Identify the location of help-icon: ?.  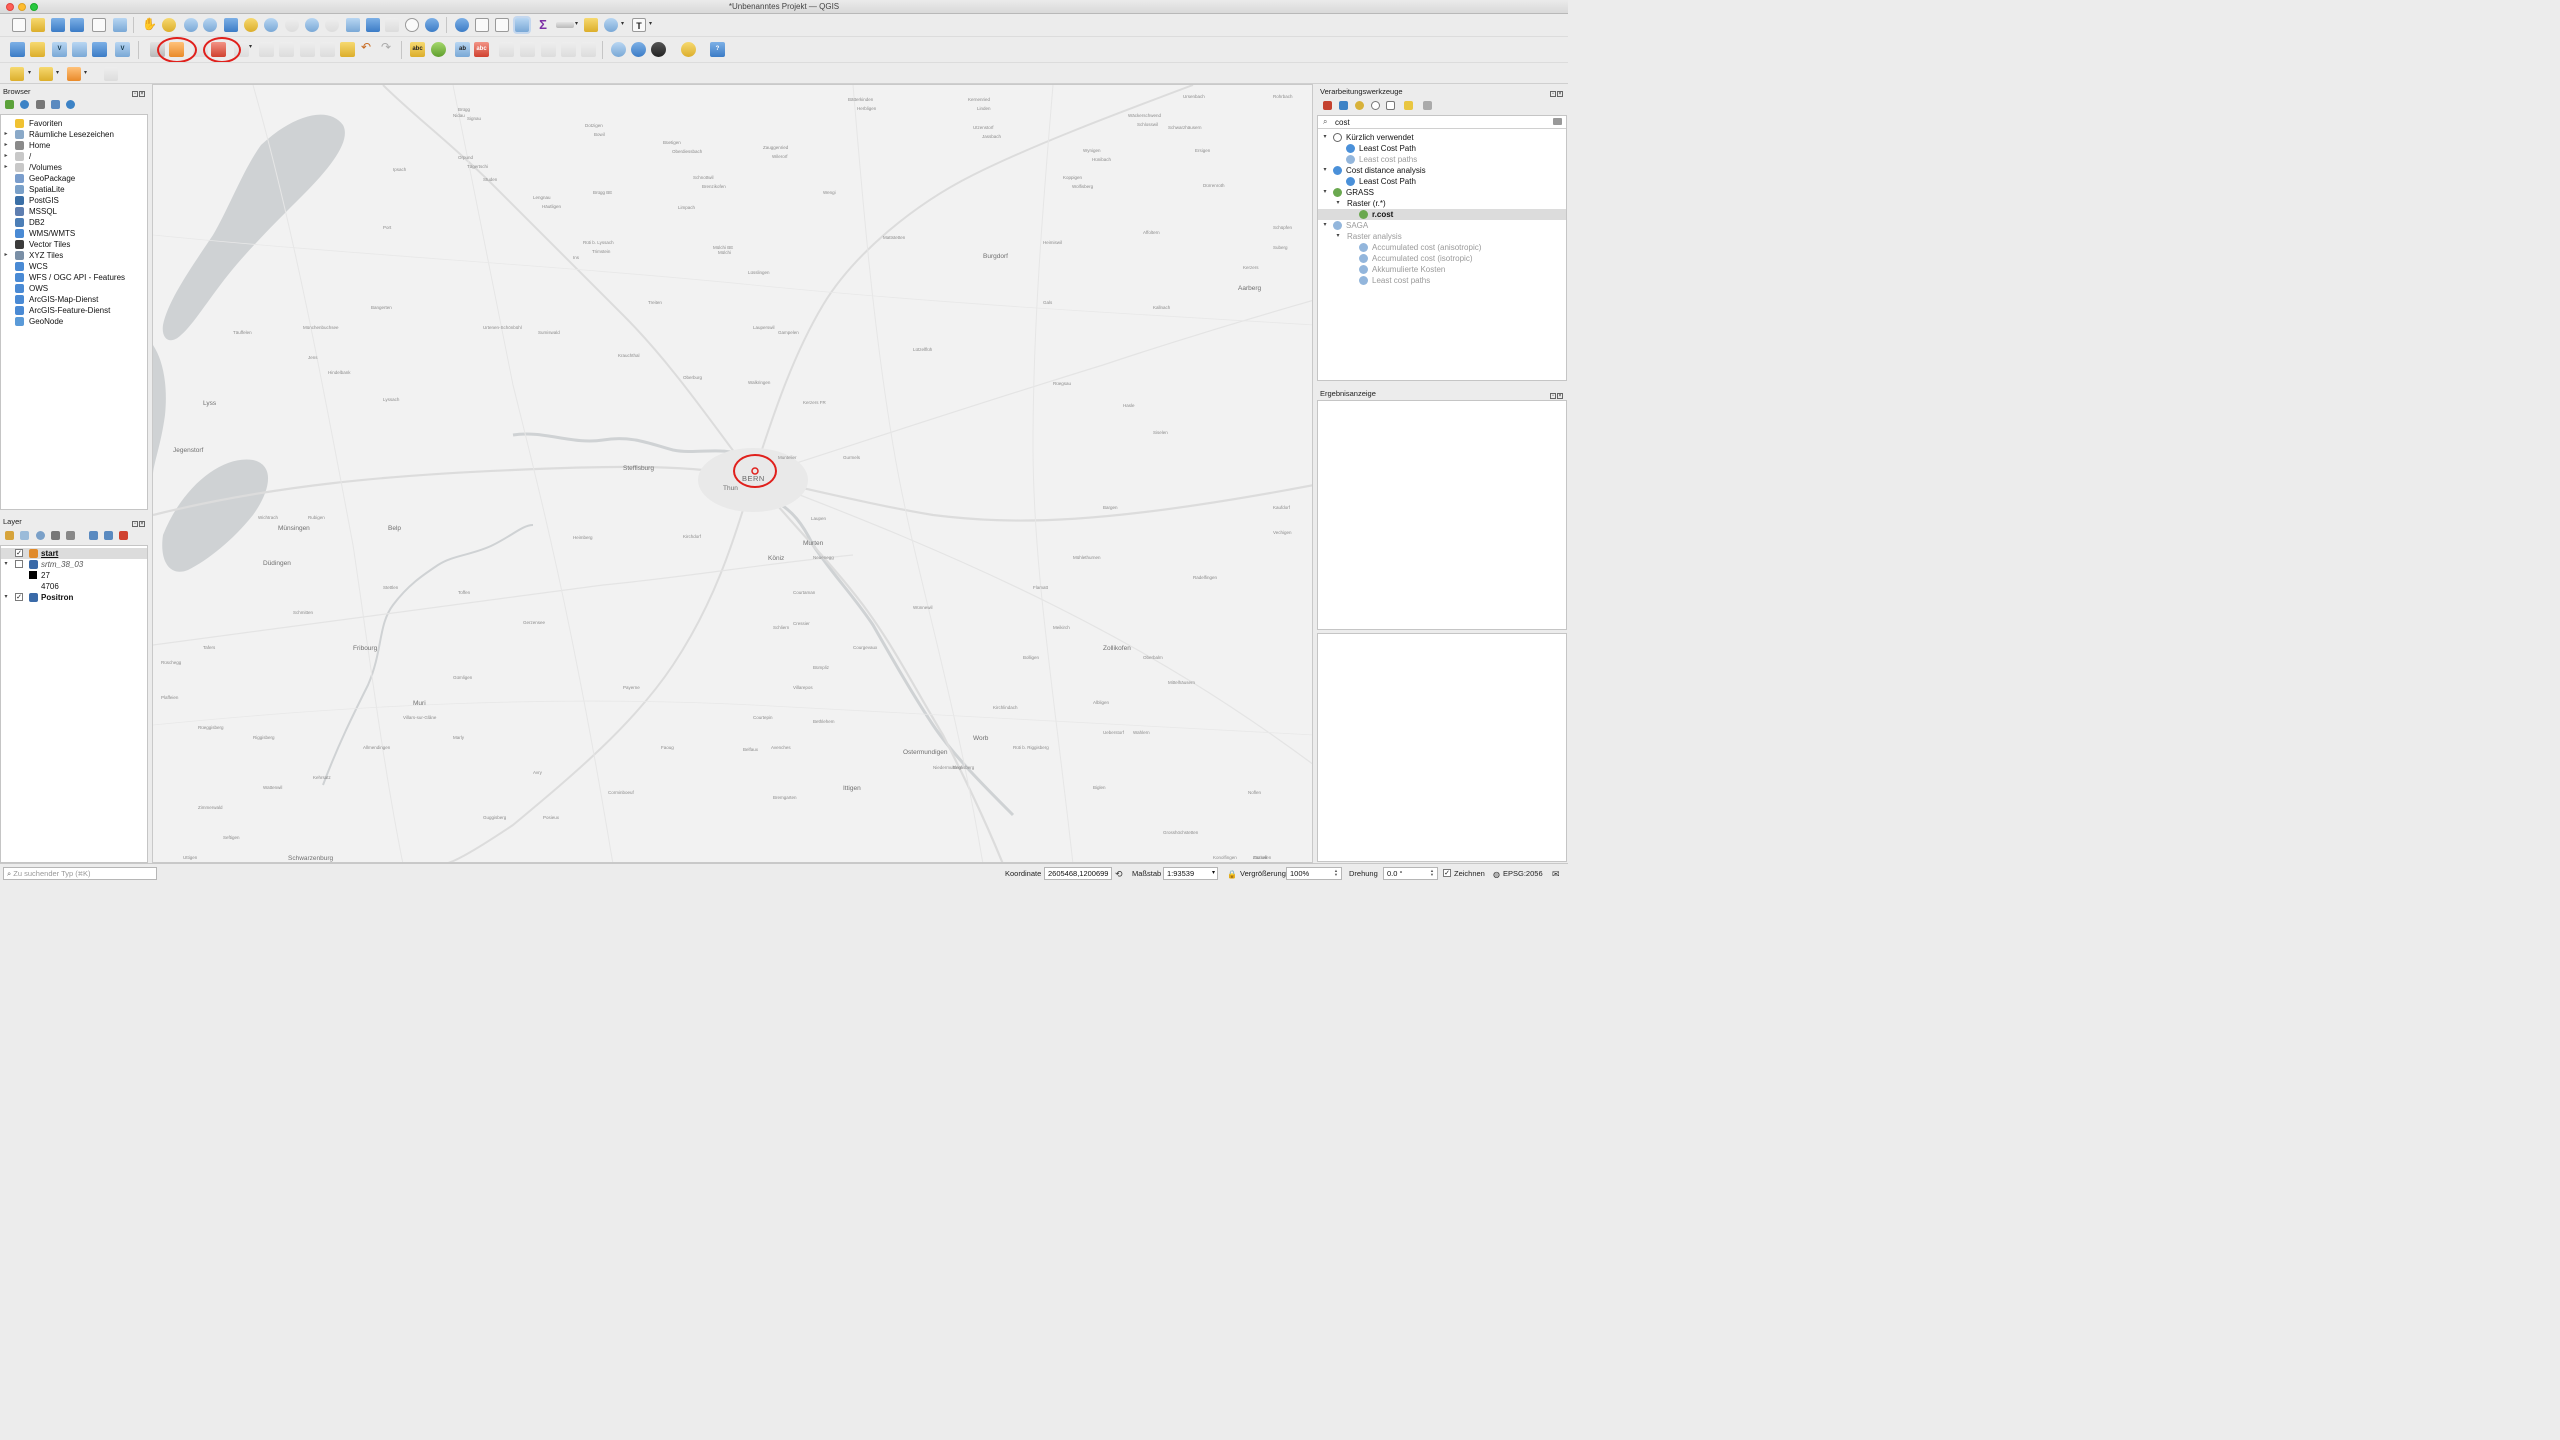
(717, 49).